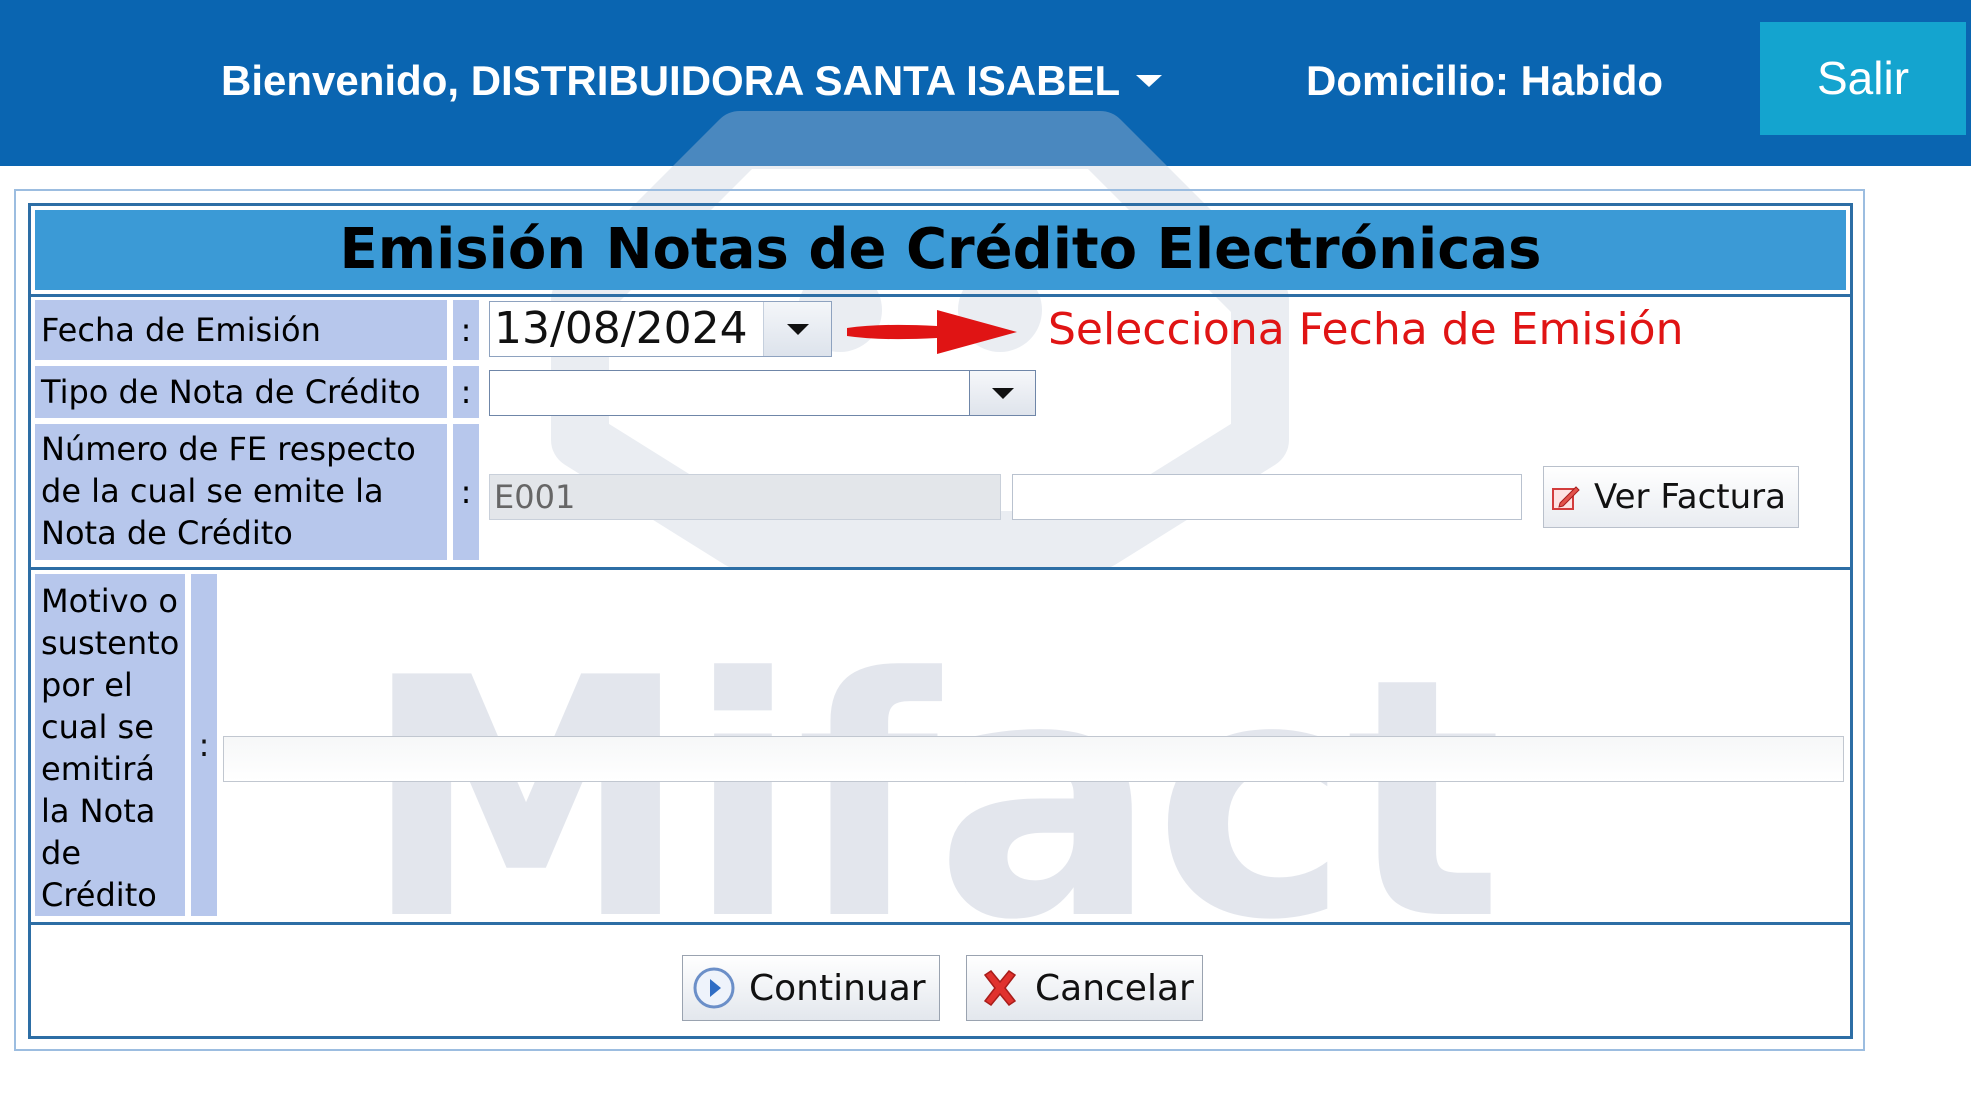 Image resolution: width=1971 pixels, height=1103 pixels. What do you see at coordinates (1690, 497) in the screenshot?
I see `ver-factura-label: Ver Factura` at bounding box center [1690, 497].